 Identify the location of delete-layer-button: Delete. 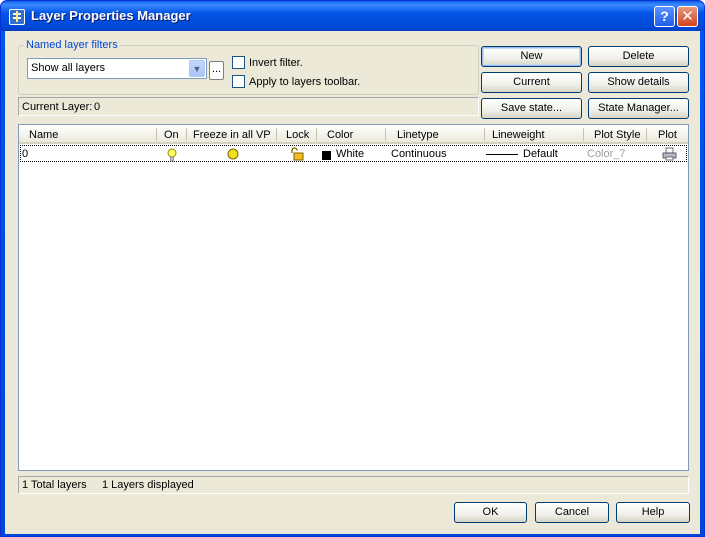
(638, 56).